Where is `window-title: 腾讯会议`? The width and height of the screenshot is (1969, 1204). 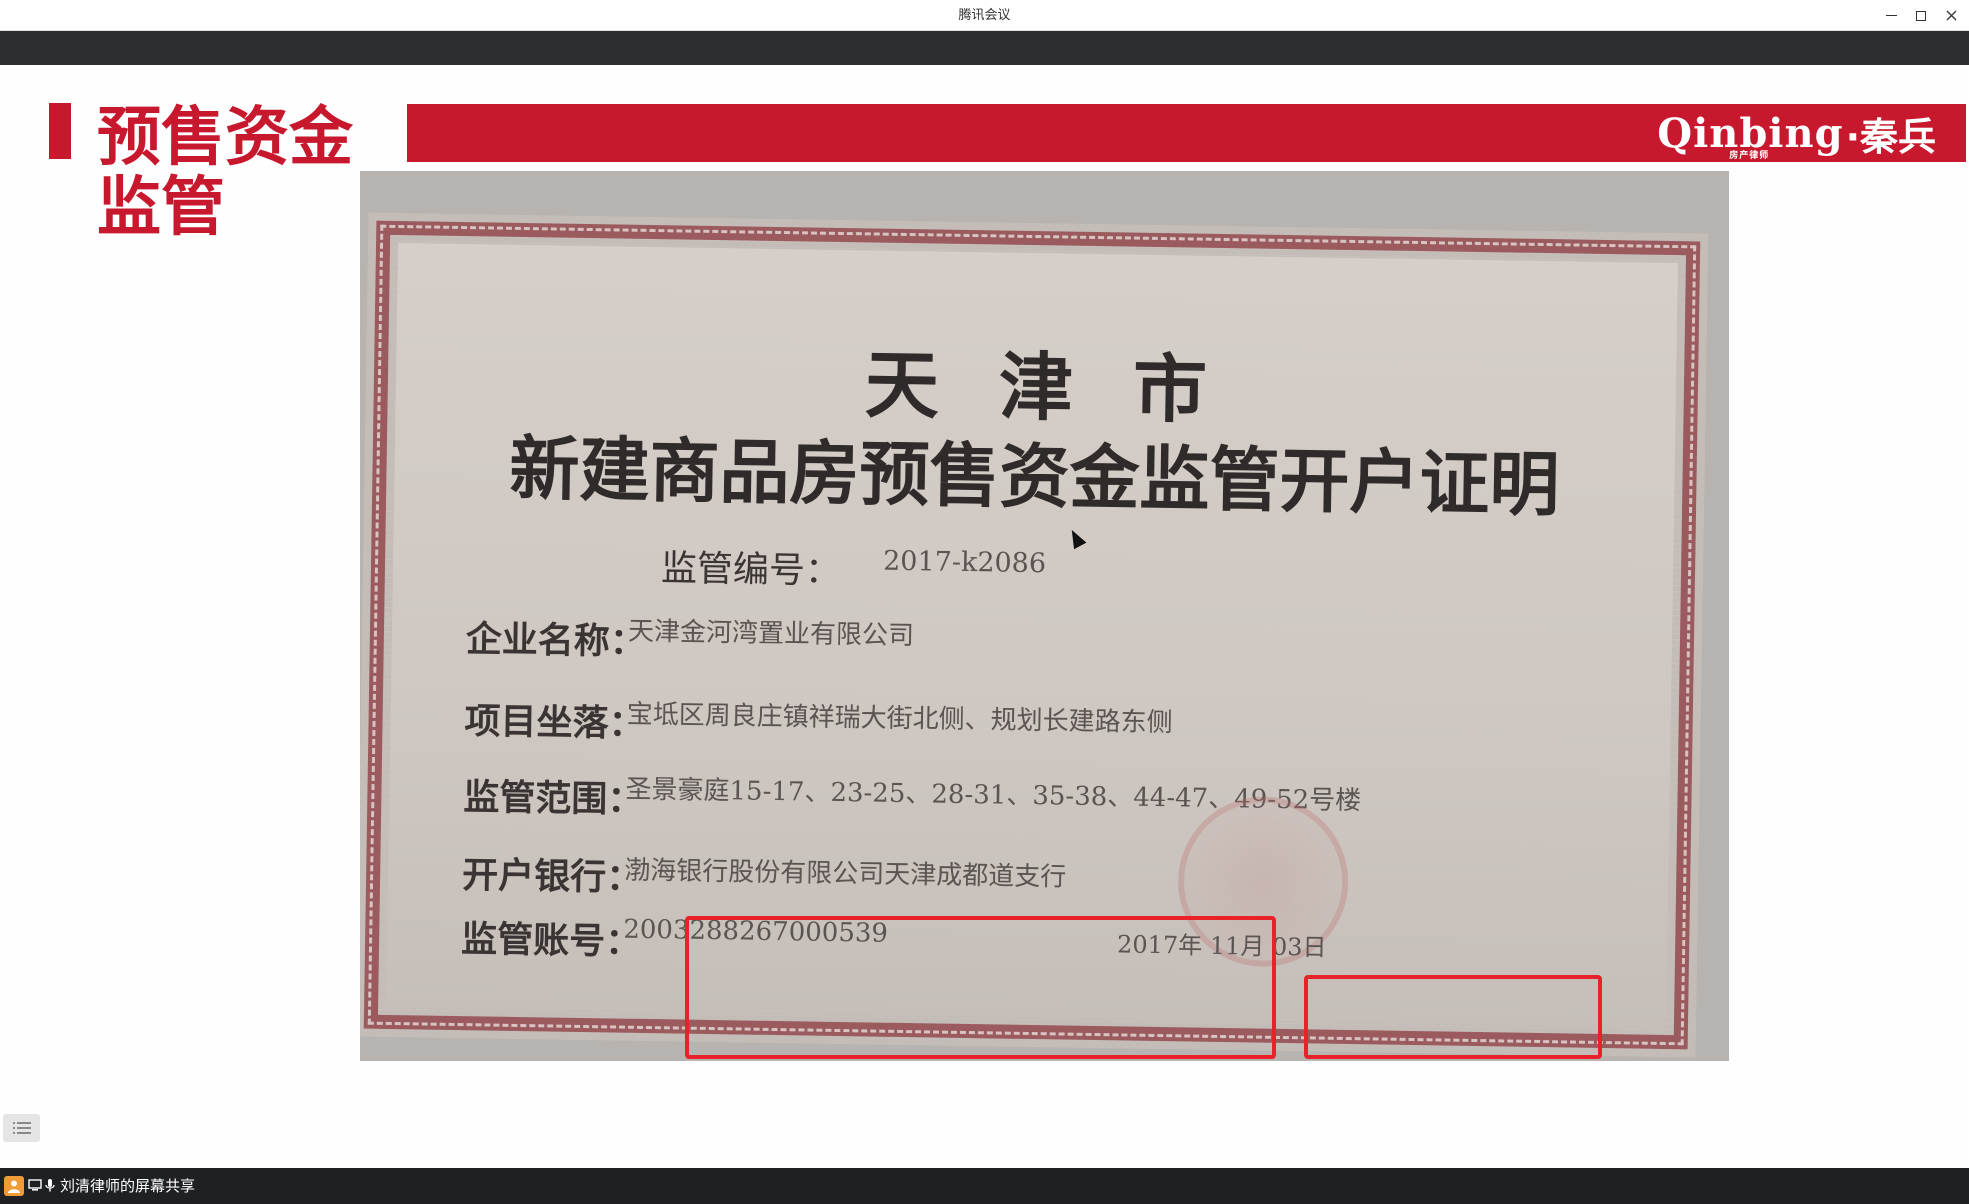 window-title: 腾讯会议 is located at coordinates (984, 15).